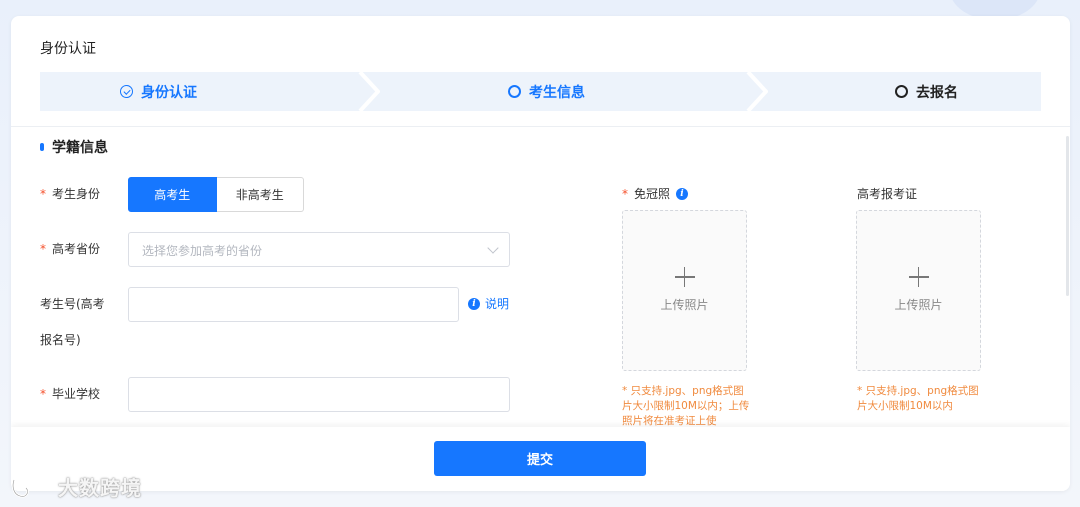 This screenshot has width=1080, height=507. I want to click on identity-label-text: 考生身份, so click(76, 194).